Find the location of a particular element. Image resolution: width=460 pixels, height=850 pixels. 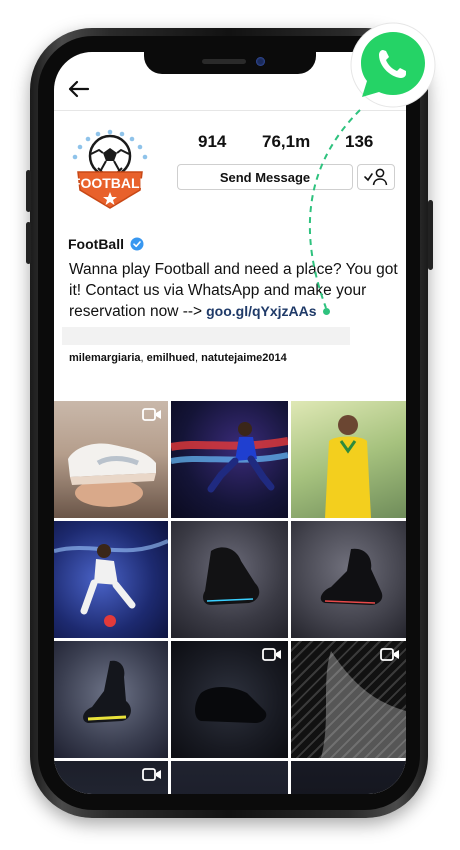

power-button is located at coordinates (430, 235).